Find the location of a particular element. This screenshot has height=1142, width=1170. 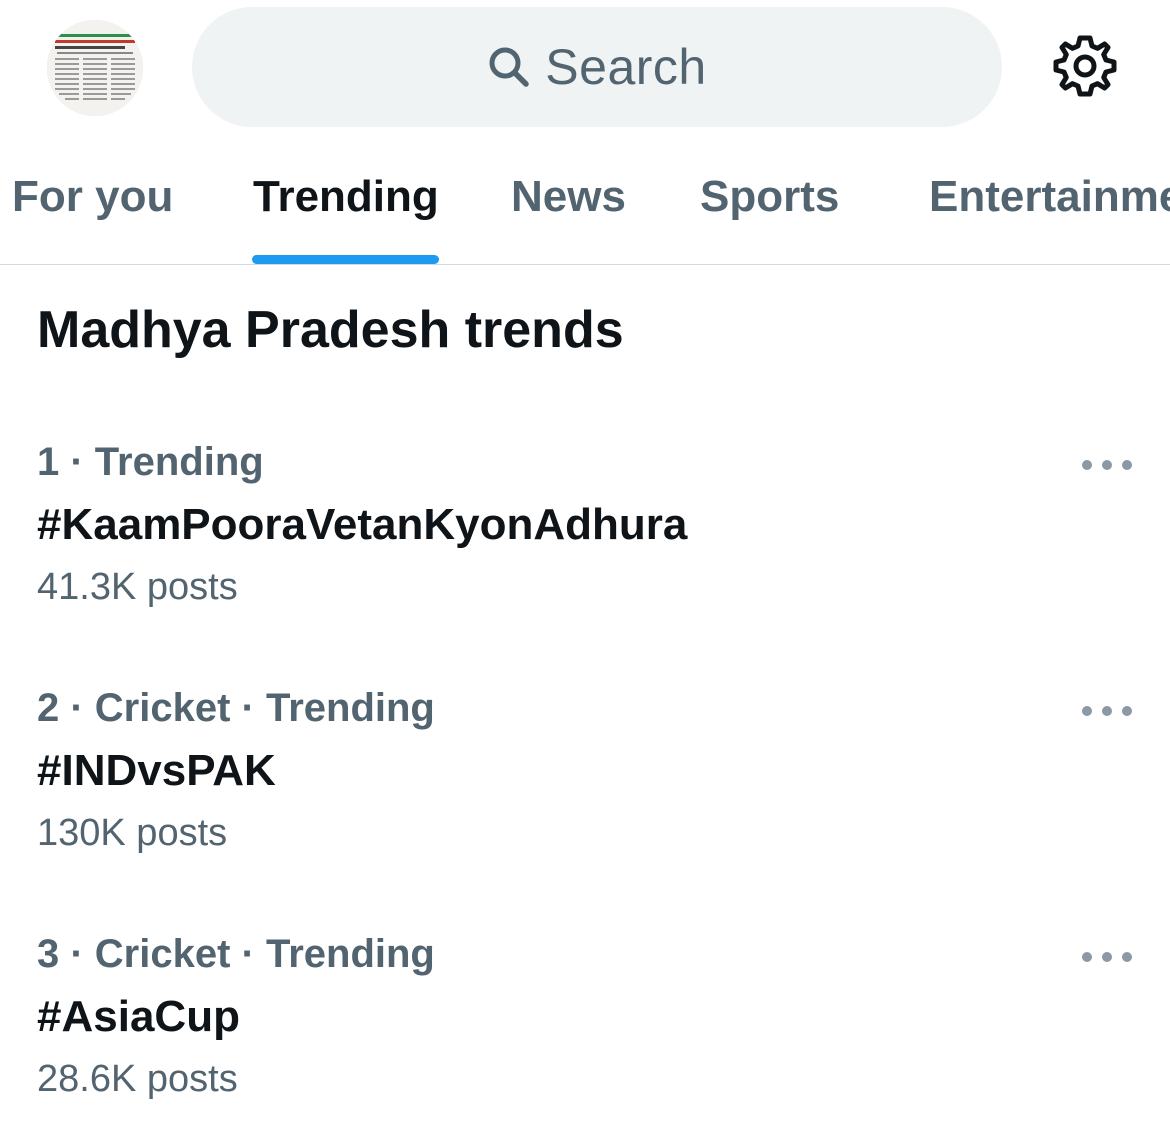

active-tab-indicator is located at coordinates (345, 259).